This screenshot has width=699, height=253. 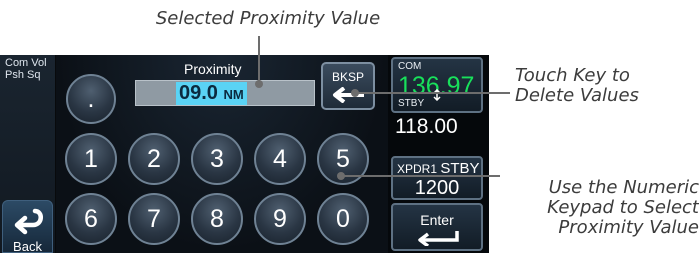 I want to click on backspace-button: BKSP, so click(x=348, y=86).